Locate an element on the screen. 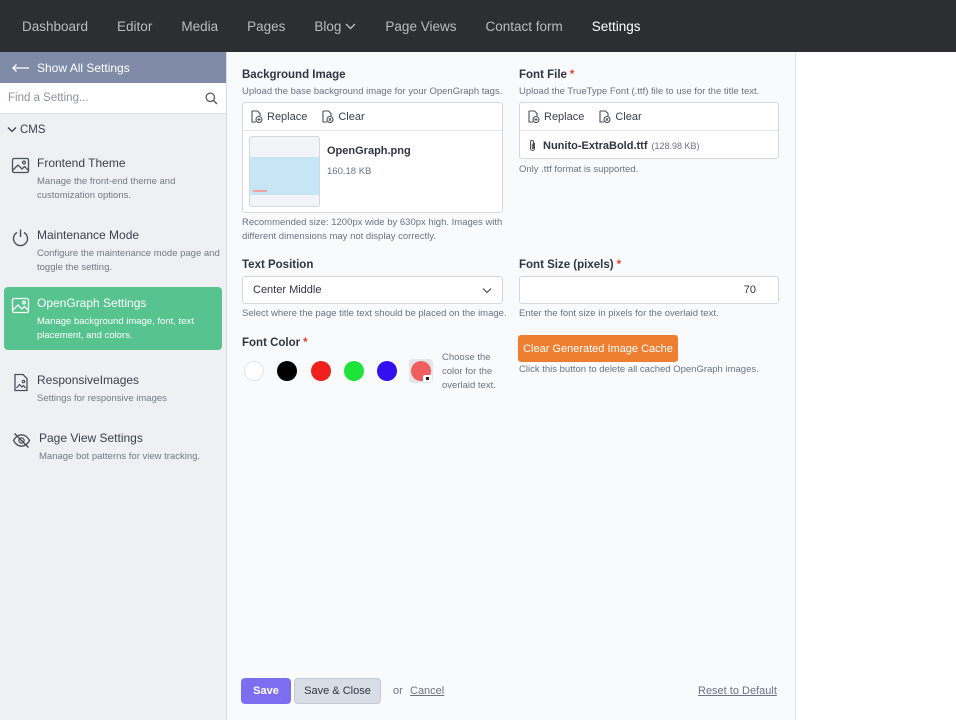  bg-image-filename: OpenGraph.png is located at coordinates (369, 151).